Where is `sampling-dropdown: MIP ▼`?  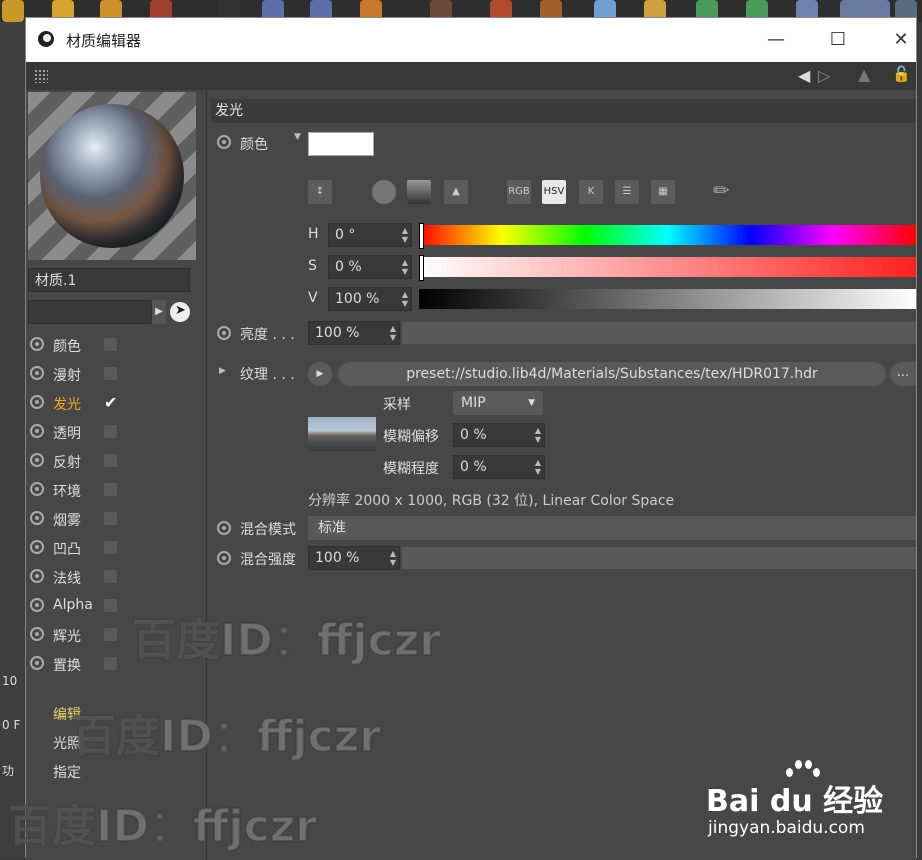 sampling-dropdown: MIP ▼ is located at coordinates (498, 403).